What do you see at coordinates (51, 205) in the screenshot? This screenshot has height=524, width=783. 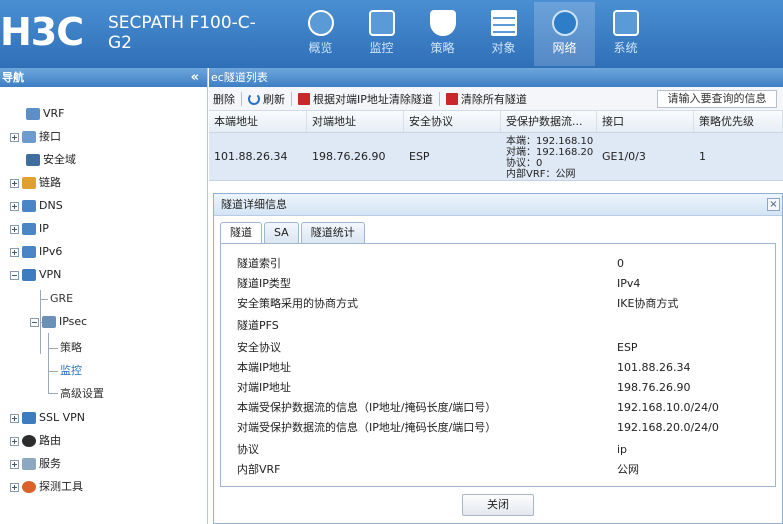 I see `sidebar-item-label: DNS` at bounding box center [51, 205].